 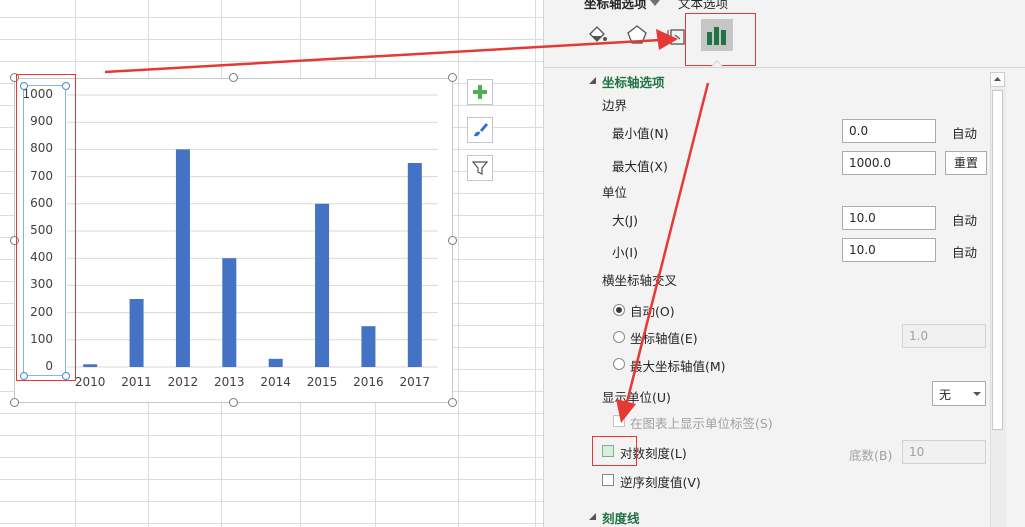 I want to click on bar-2017, so click(x=414, y=265).